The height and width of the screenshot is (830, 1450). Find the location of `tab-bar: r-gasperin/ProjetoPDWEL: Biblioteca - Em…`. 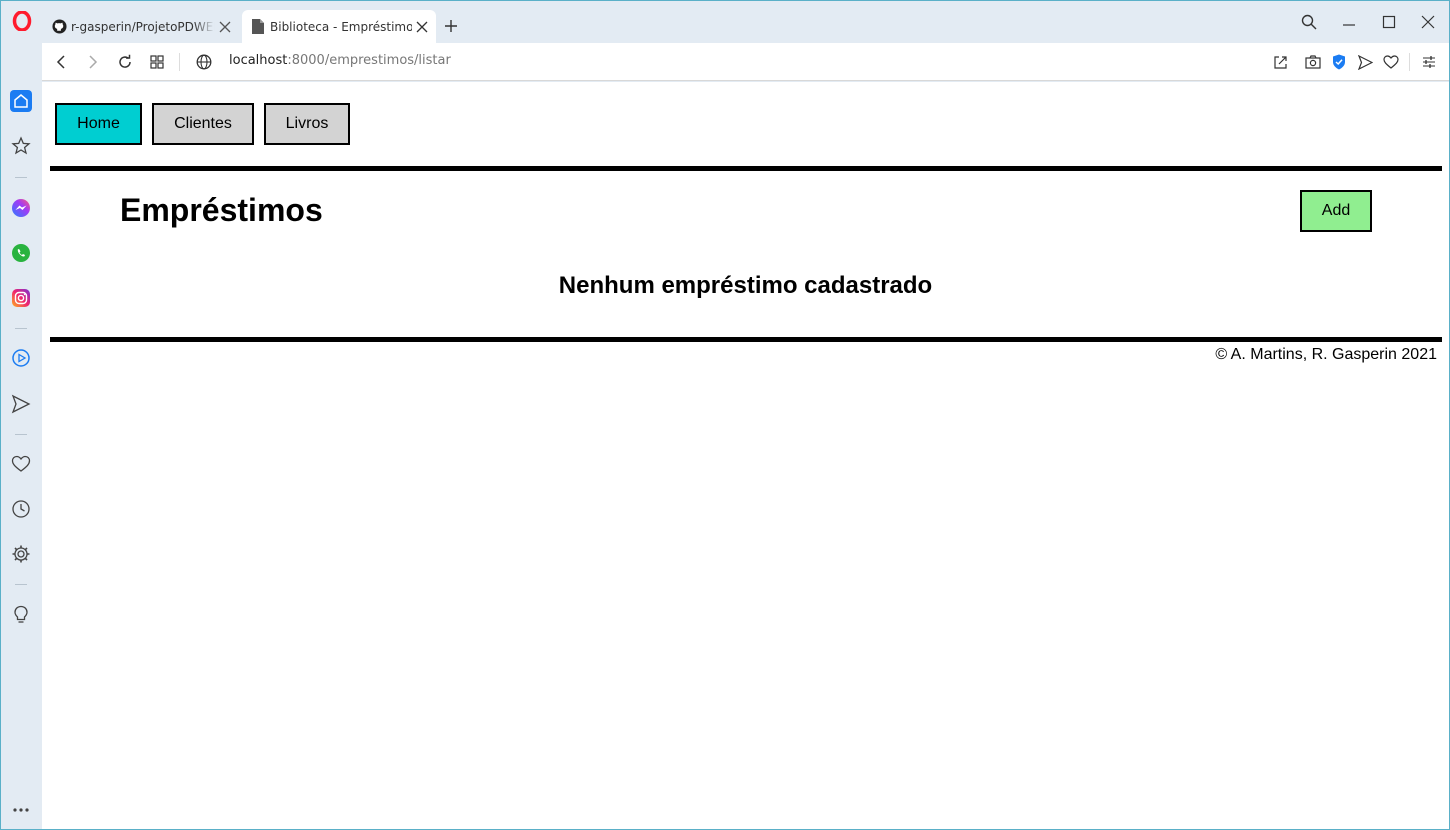

tab-bar: r-gasperin/ProjetoPDWEL: Biblioteca - Em… is located at coordinates (725, 22).